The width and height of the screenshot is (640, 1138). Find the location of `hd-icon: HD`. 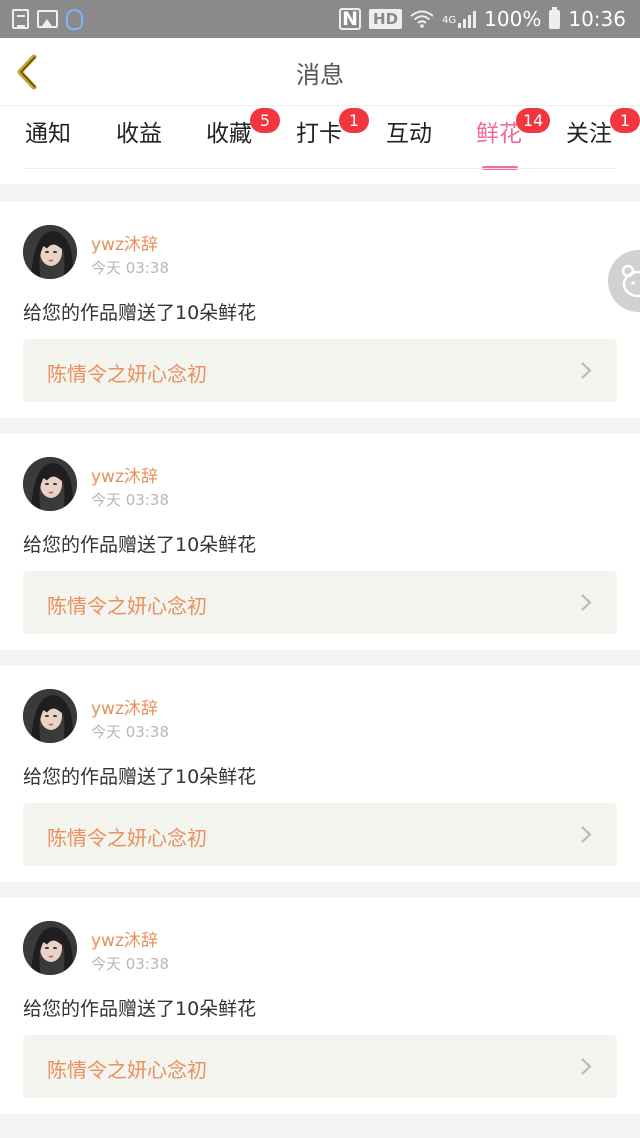

hd-icon: HD is located at coordinates (386, 19).